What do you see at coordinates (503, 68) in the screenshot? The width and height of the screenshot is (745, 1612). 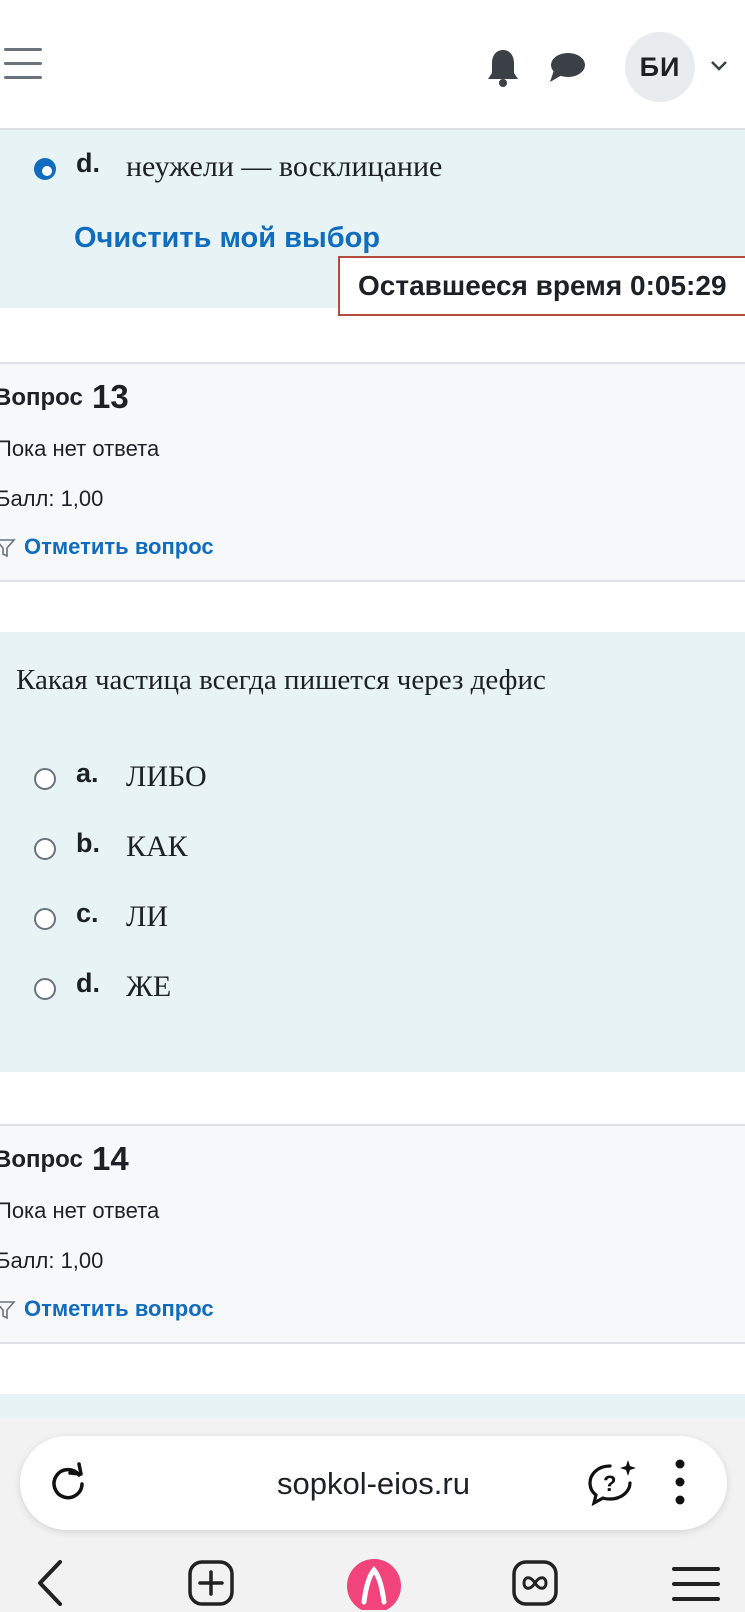 I see `bell-icon` at bounding box center [503, 68].